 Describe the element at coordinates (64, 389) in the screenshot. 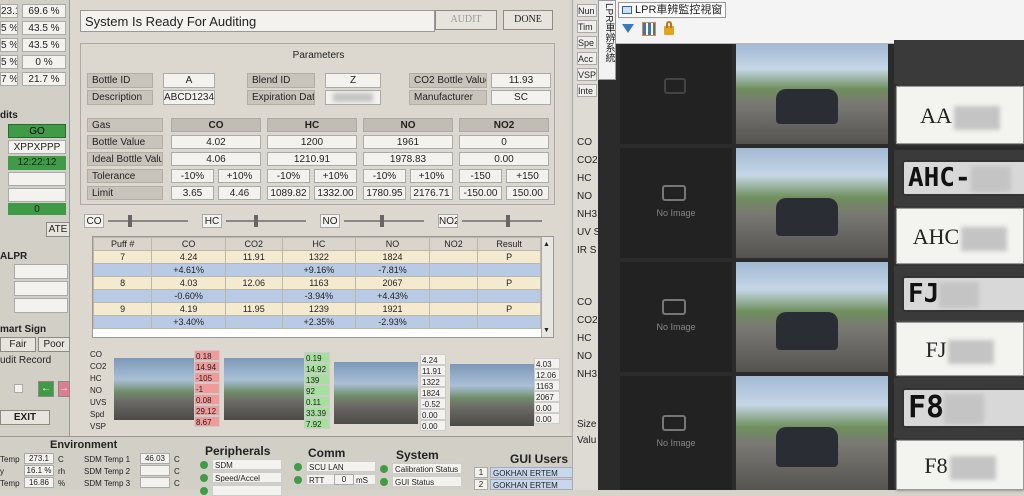

I see `next-button: →` at that location.